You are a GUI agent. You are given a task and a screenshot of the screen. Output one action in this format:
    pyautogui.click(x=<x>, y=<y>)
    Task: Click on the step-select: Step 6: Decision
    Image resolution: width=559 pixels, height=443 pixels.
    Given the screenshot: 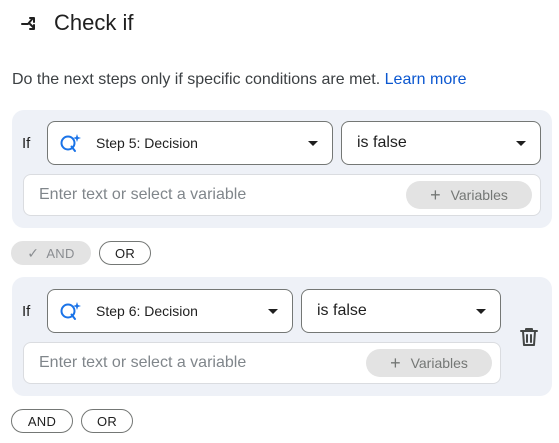 What is the action you would take?
    pyautogui.click(x=170, y=311)
    